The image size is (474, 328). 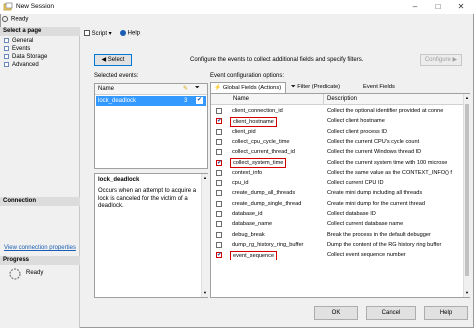 I want to click on script-button: Script ▾, so click(x=98, y=33).